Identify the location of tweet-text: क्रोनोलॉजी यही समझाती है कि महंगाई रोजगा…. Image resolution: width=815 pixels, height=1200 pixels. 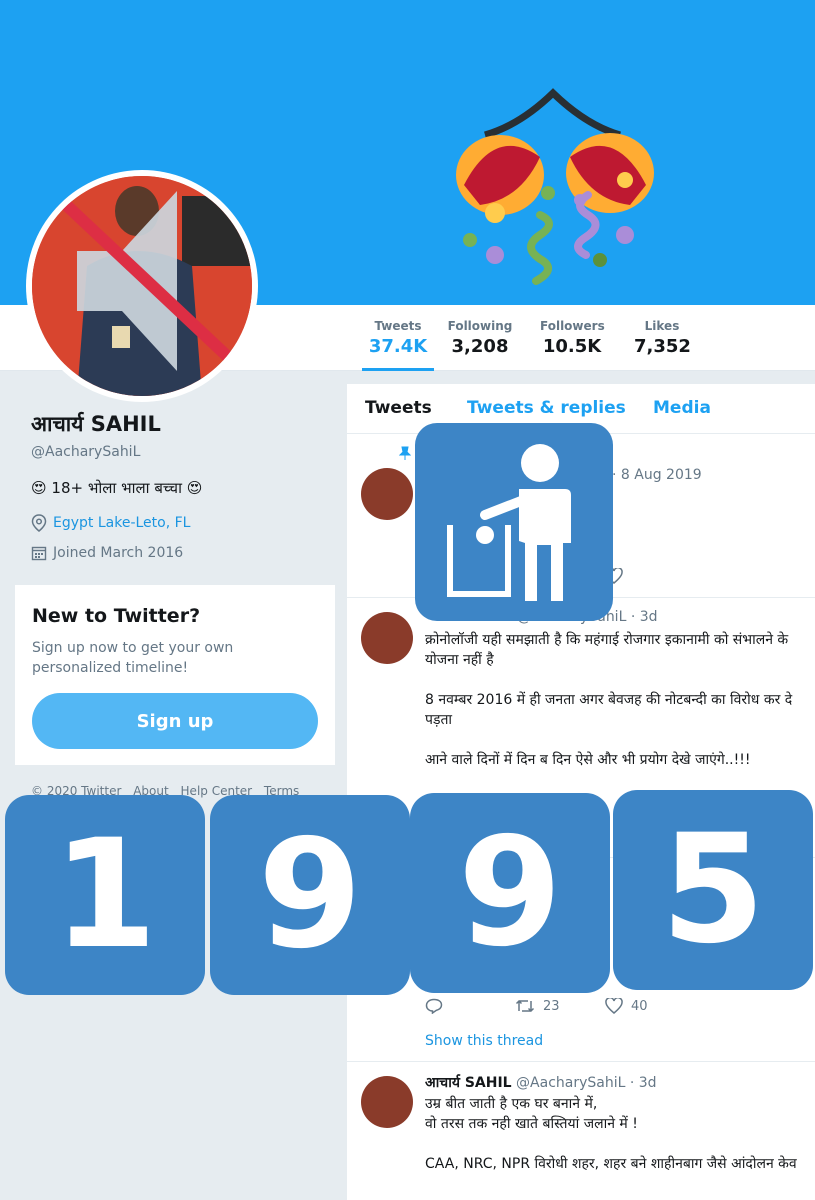
(609, 700).